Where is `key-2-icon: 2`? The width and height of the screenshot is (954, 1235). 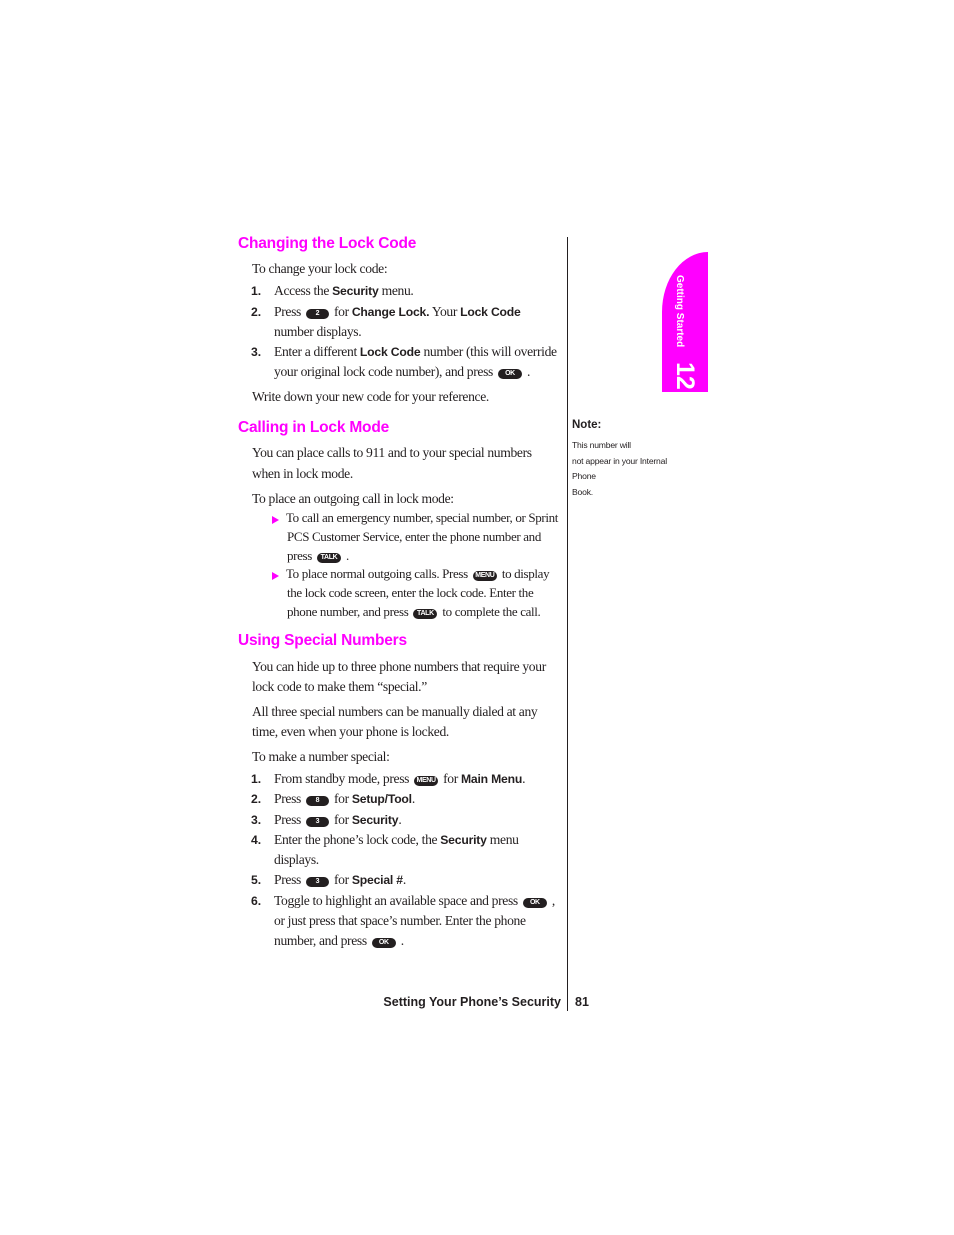
key-2-icon: 2 is located at coordinates (317, 314).